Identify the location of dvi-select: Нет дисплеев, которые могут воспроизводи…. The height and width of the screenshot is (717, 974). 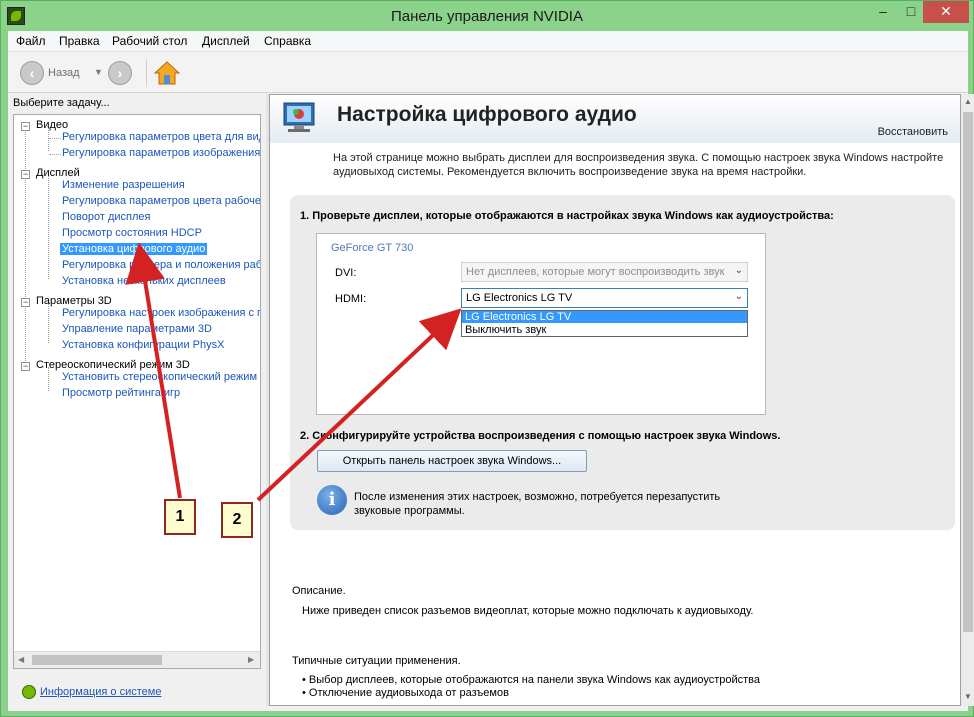
(604, 272).